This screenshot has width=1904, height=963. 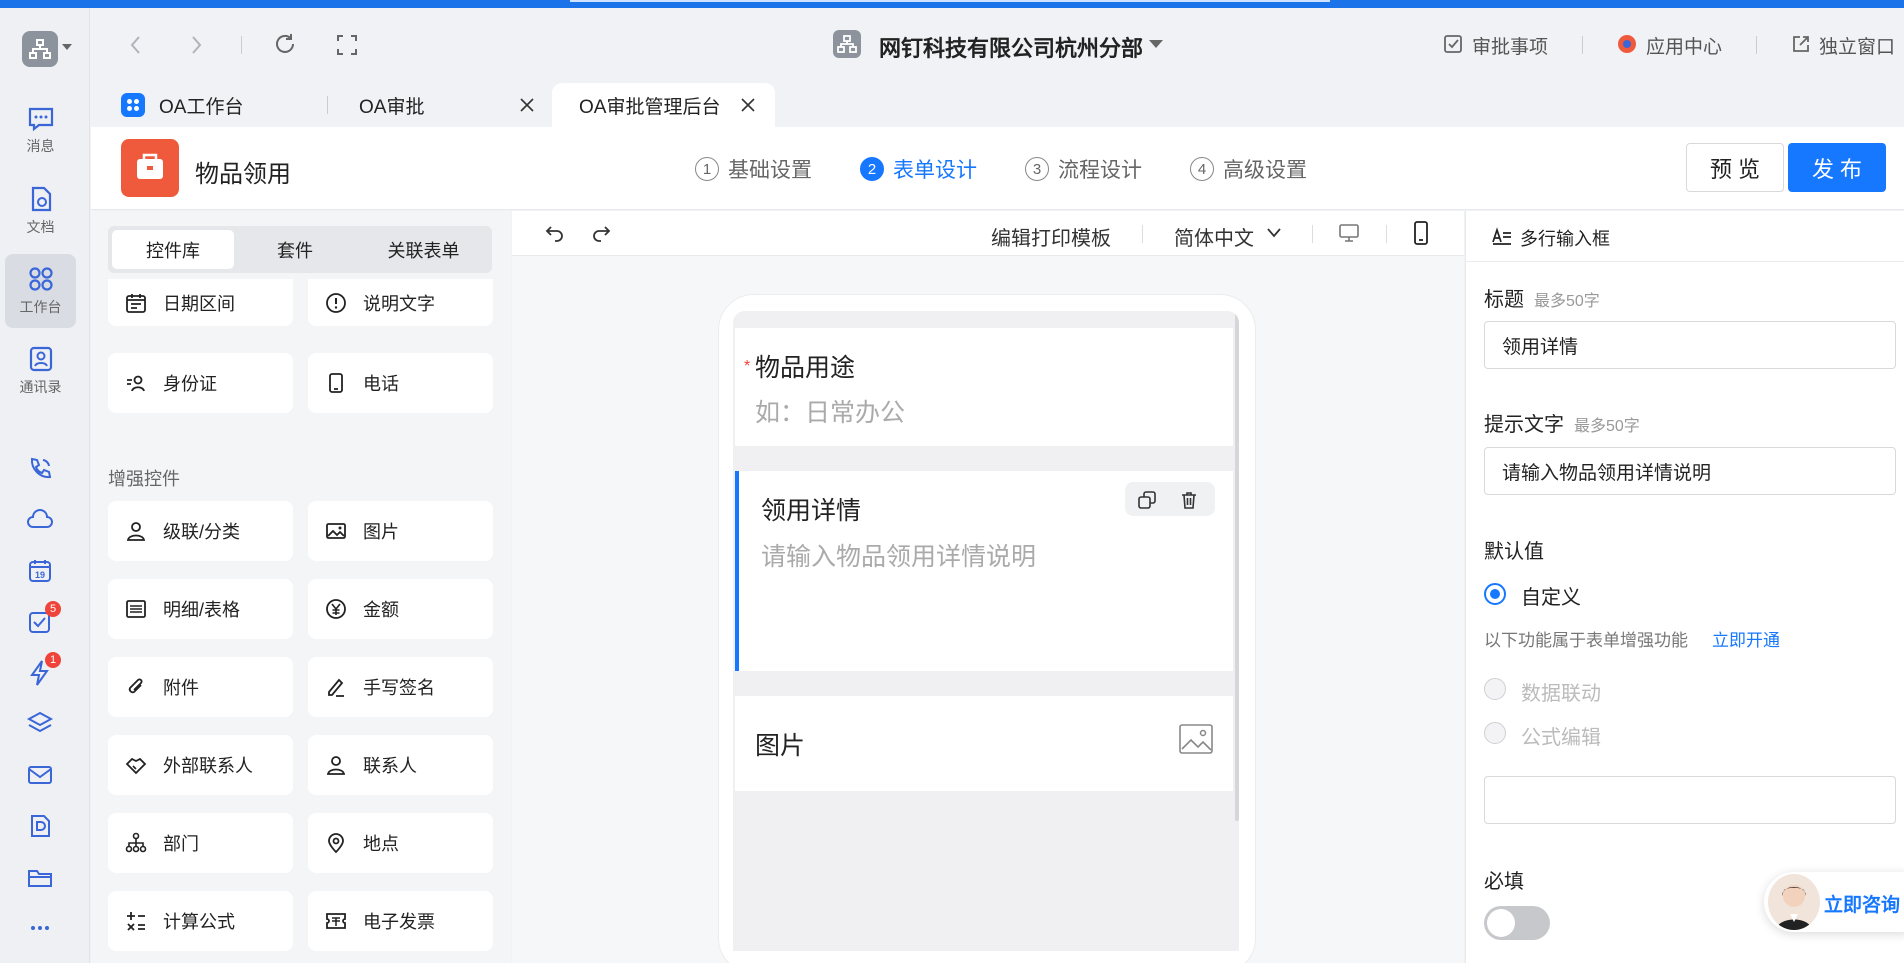 I want to click on enhance-note: 以下功能属于表单增强功能, so click(x=1586, y=640).